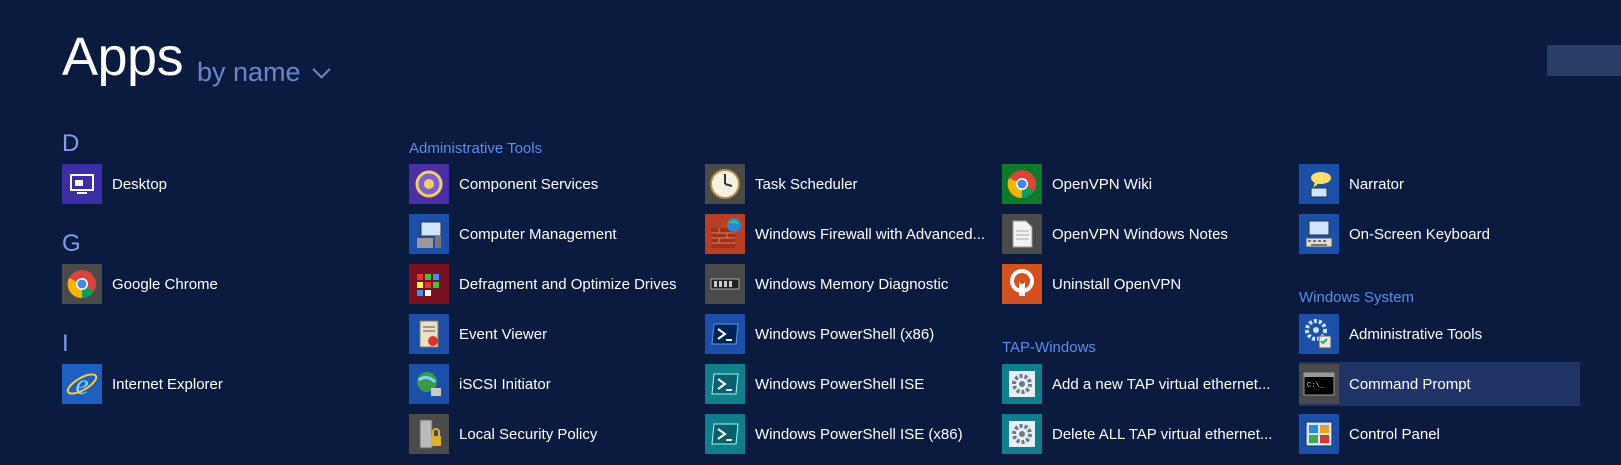  Describe the element at coordinates (725, 284) in the screenshot. I see `memory-diagnostic-icon` at that location.